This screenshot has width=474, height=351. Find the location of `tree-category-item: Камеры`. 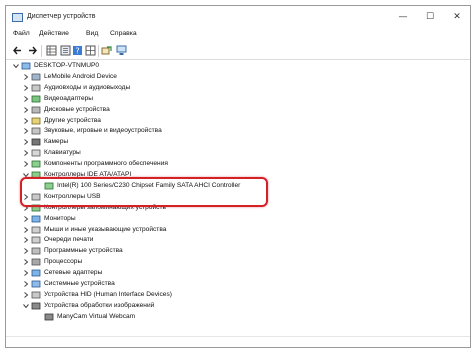

tree-category-item: Камеры is located at coordinates (238, 142).